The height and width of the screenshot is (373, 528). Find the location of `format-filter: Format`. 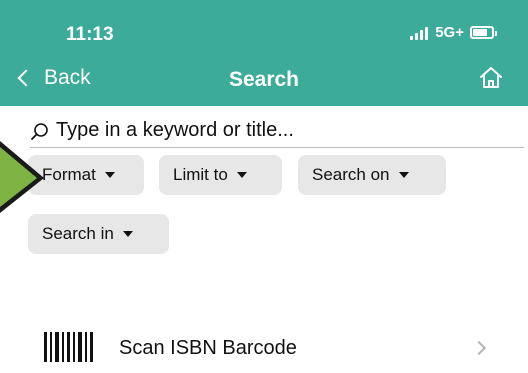

format-filter: Format is located at coordinates (86, 175).